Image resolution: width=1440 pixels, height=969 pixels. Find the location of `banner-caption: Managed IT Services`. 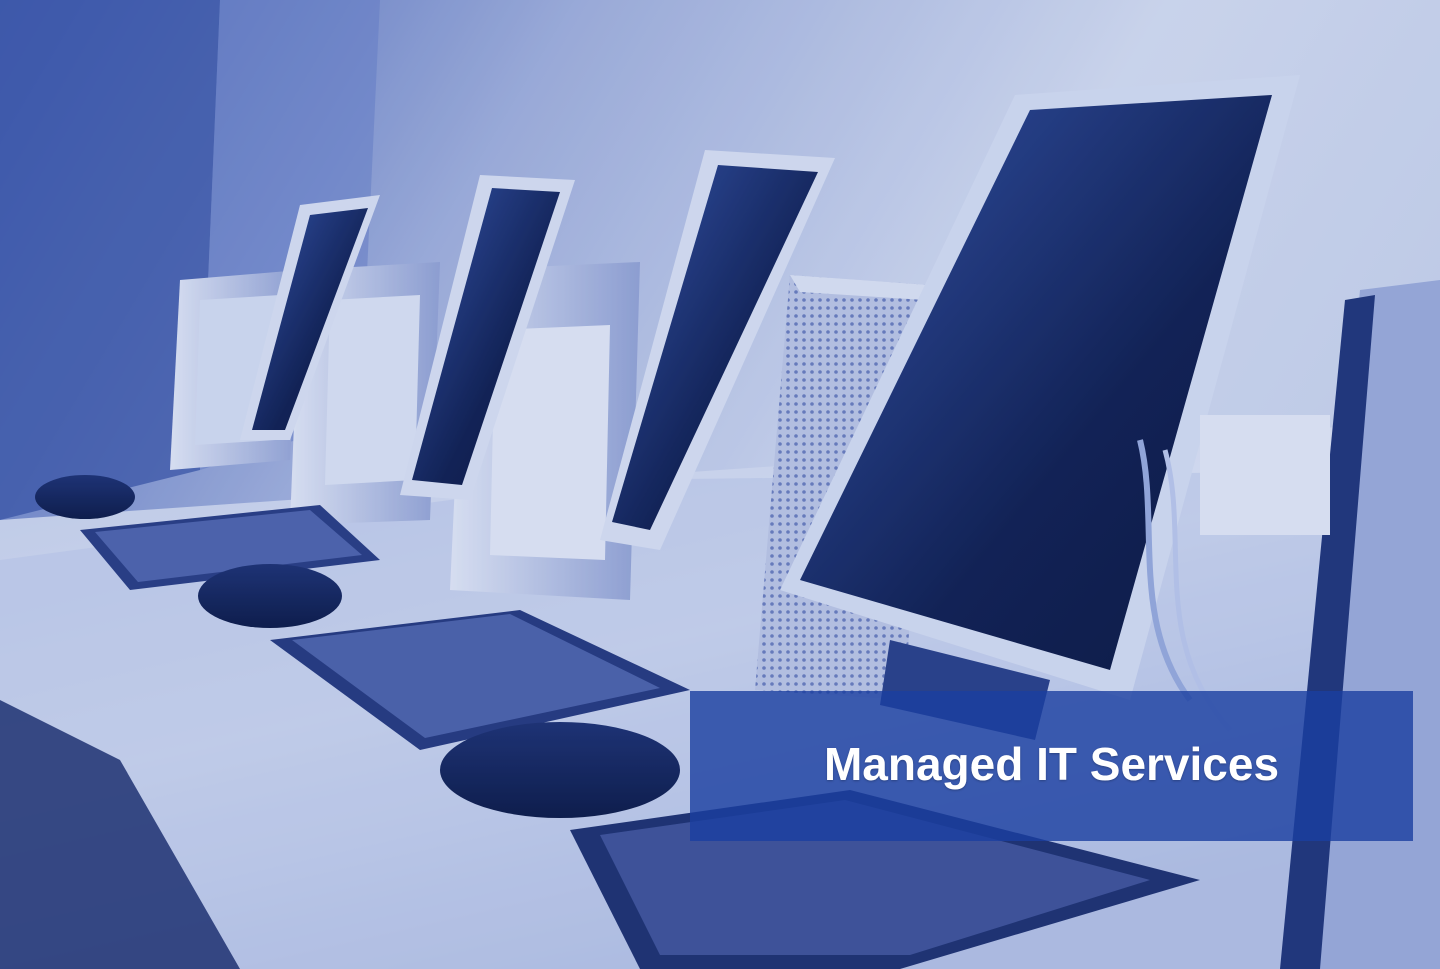

banner-caption: Managed IT Services is located at coordinates (1051, 764).